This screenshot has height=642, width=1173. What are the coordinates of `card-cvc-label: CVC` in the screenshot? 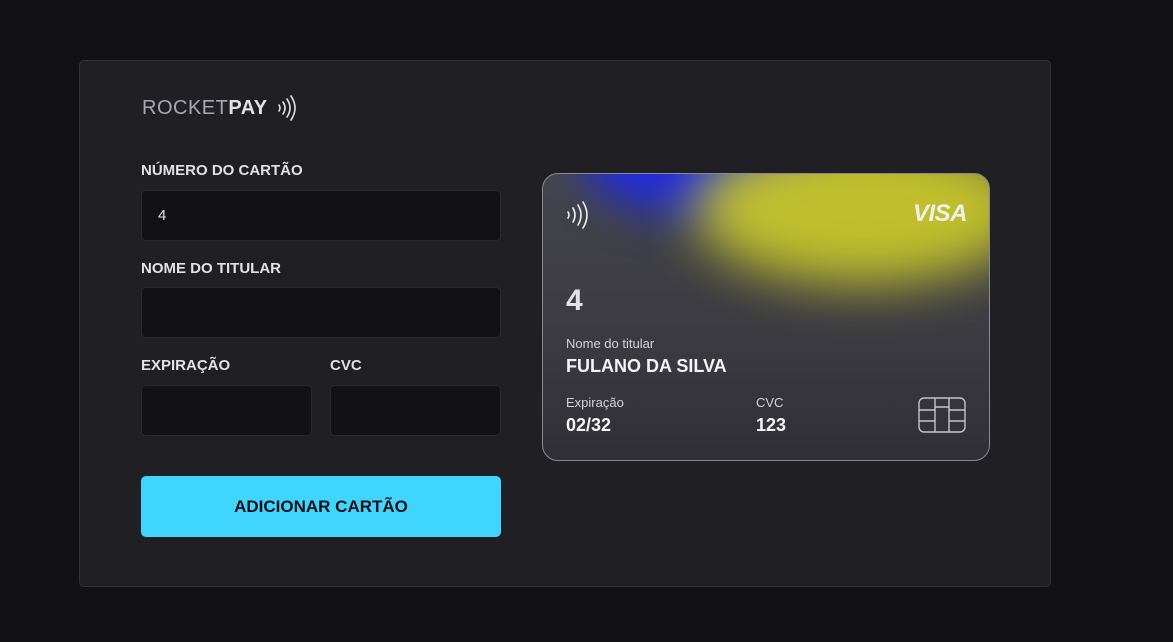 It's located at (770, 402).